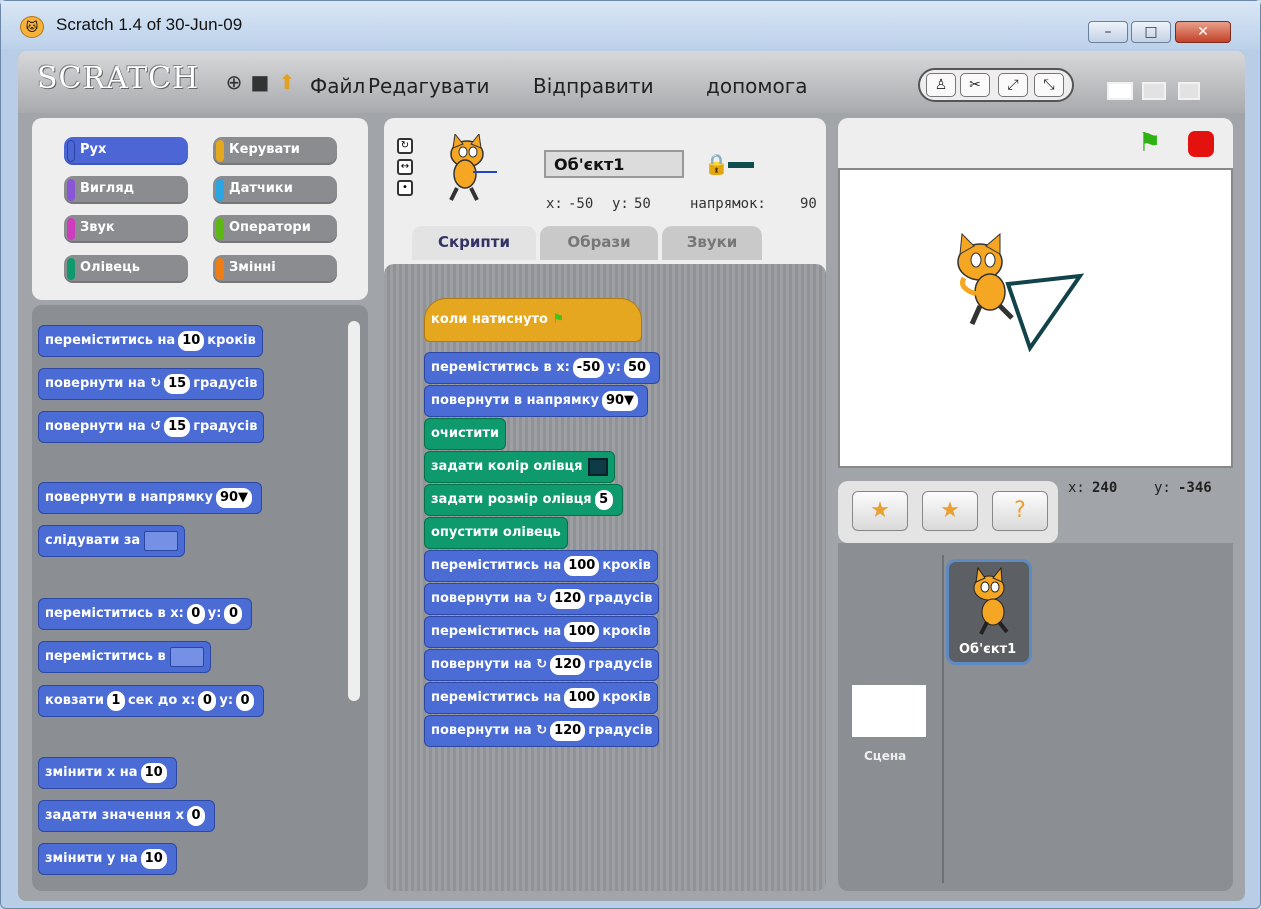  I want to click on block-change-y: змінити y на 10, so click(107, 859).